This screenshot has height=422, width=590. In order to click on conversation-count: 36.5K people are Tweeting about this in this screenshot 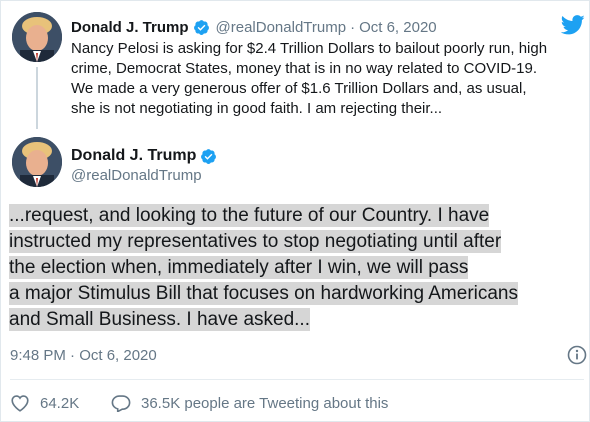, I will do `click(265, 403)`.